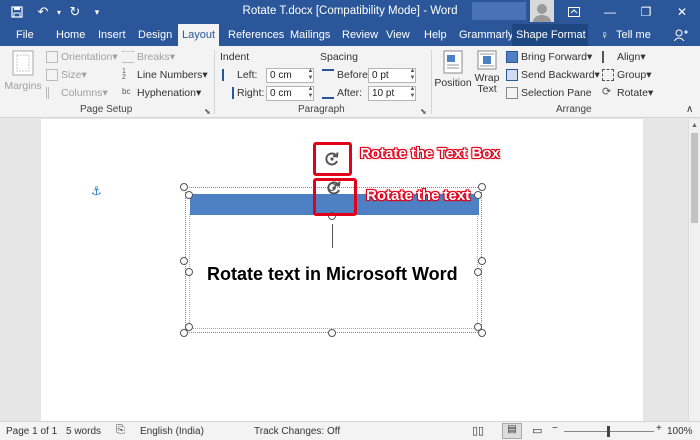 This screenshot has height=440, width=700. Describe the element at coordinates (342, 93) in the screenshot. I see `spacing-after-label: After:` at that location.